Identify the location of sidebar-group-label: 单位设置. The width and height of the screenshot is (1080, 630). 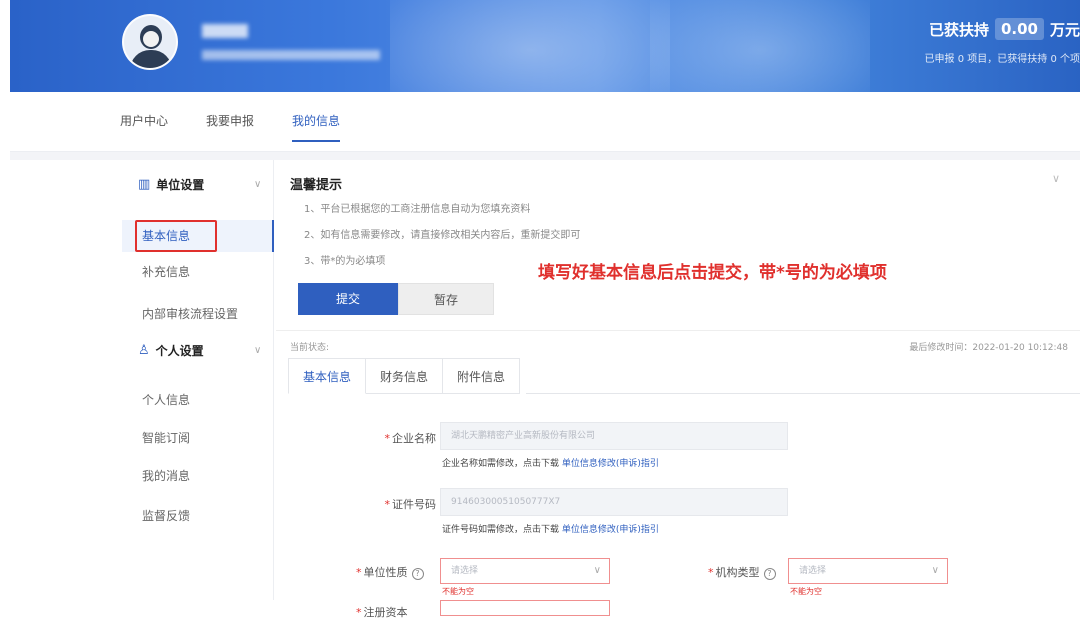
(180, 185).